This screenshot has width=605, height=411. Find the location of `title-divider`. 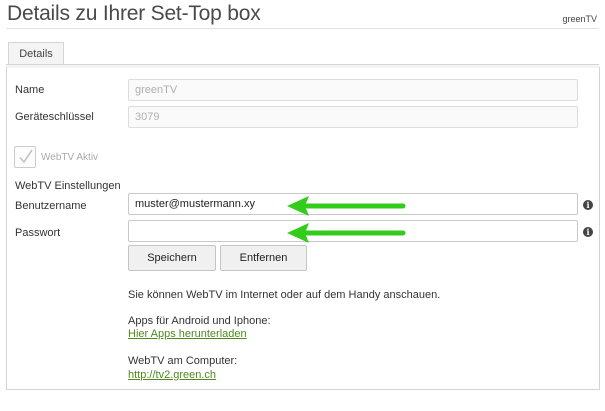

title-divider is located at coordinates (302, 28).